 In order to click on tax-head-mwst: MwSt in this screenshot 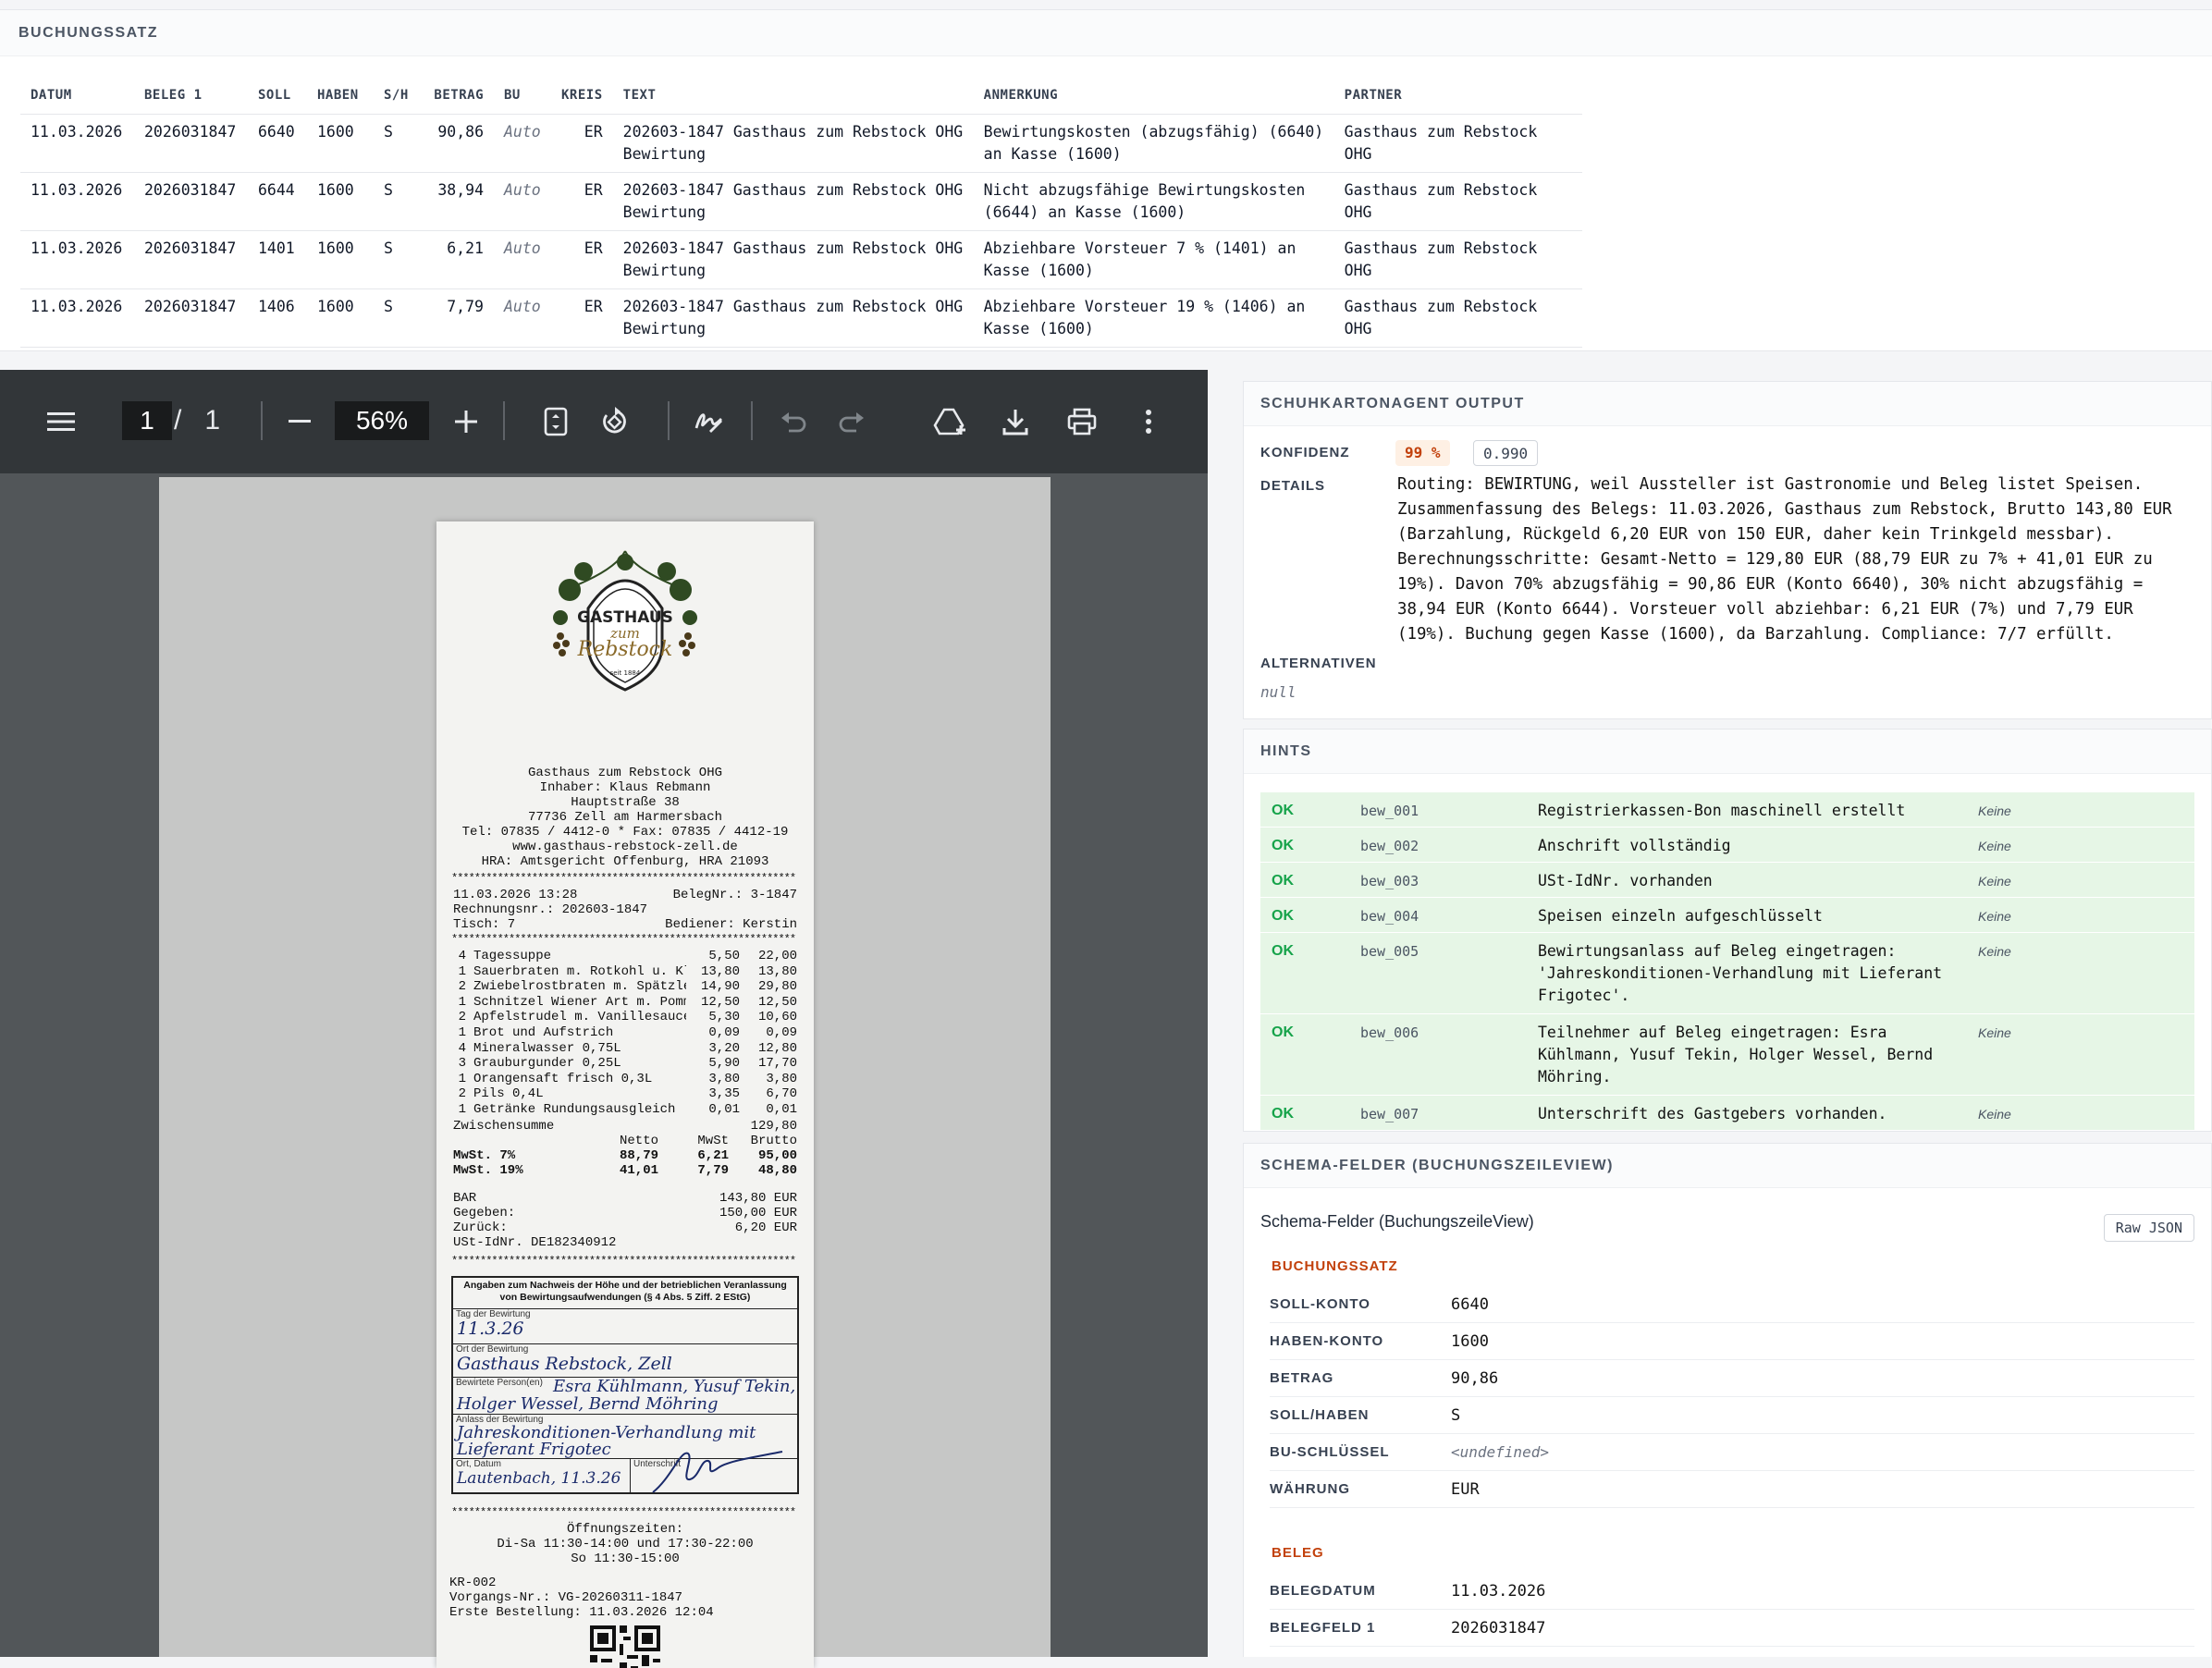, I will do `click(713, 1141)`.